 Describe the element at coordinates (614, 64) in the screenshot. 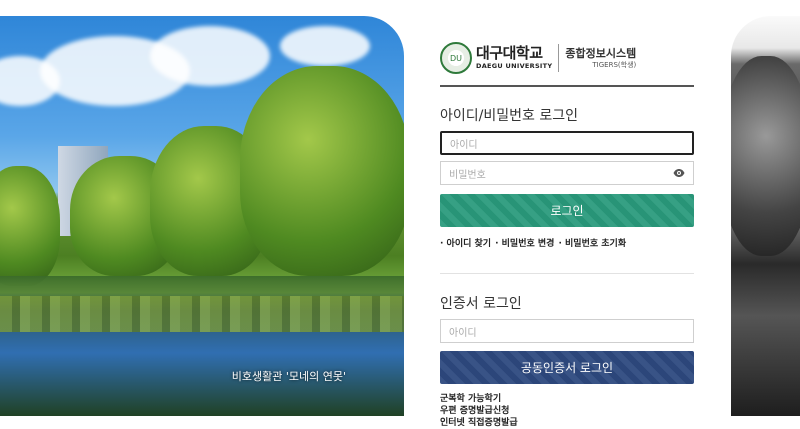

I see `system-subtitle: TIGERS(학생)` at that location.